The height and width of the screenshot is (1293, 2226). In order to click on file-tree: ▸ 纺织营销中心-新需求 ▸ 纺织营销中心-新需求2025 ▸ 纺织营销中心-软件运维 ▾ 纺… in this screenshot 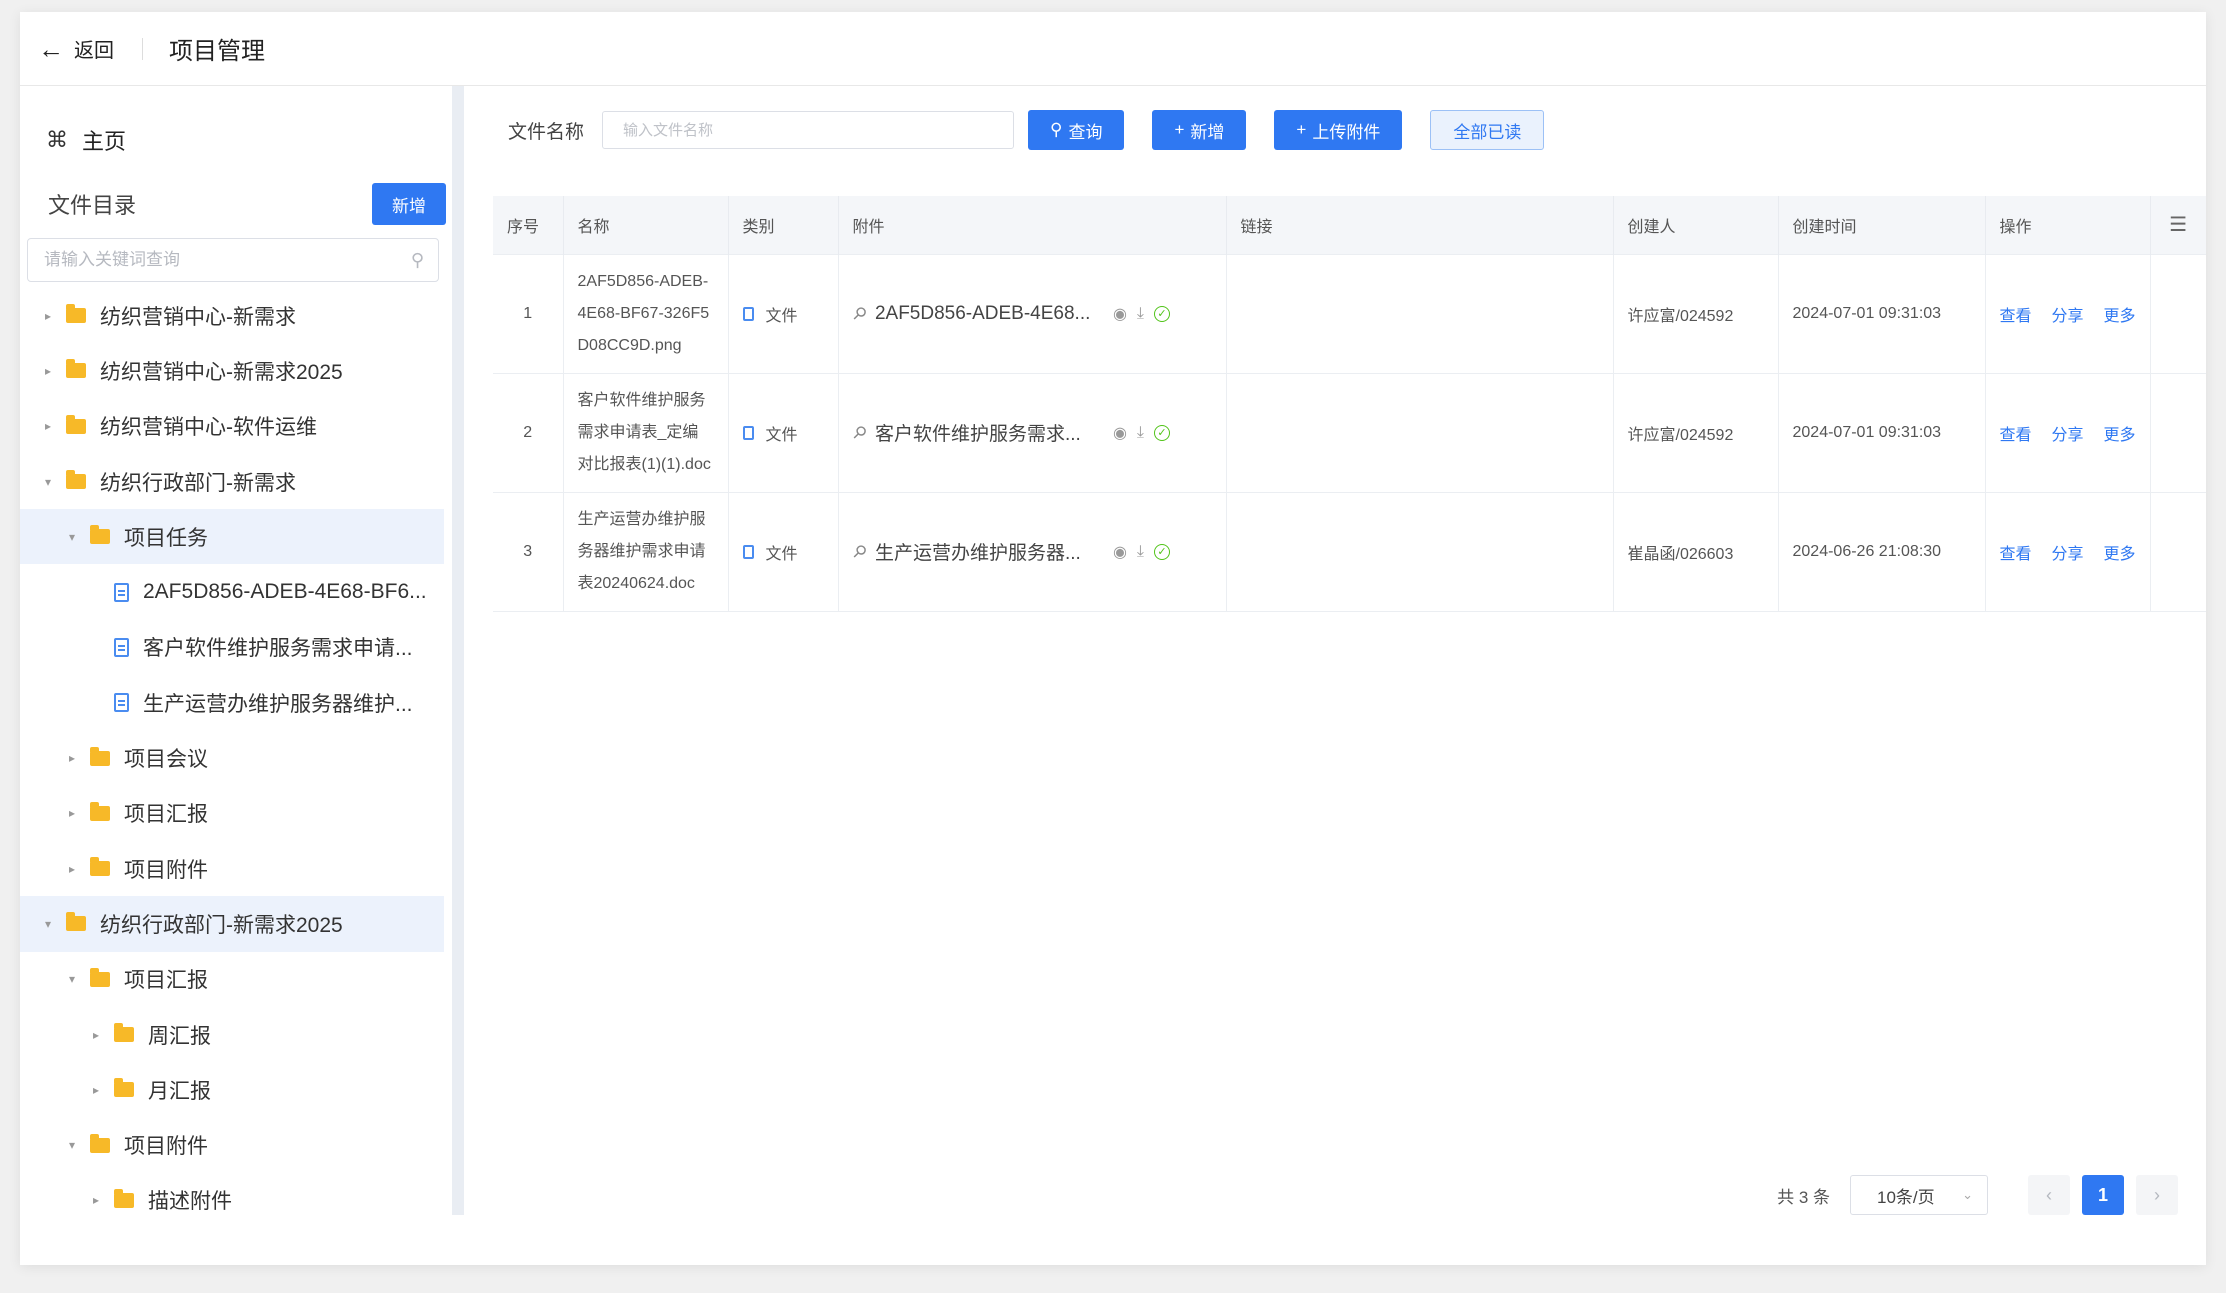, I will do `click(236, 751)`.